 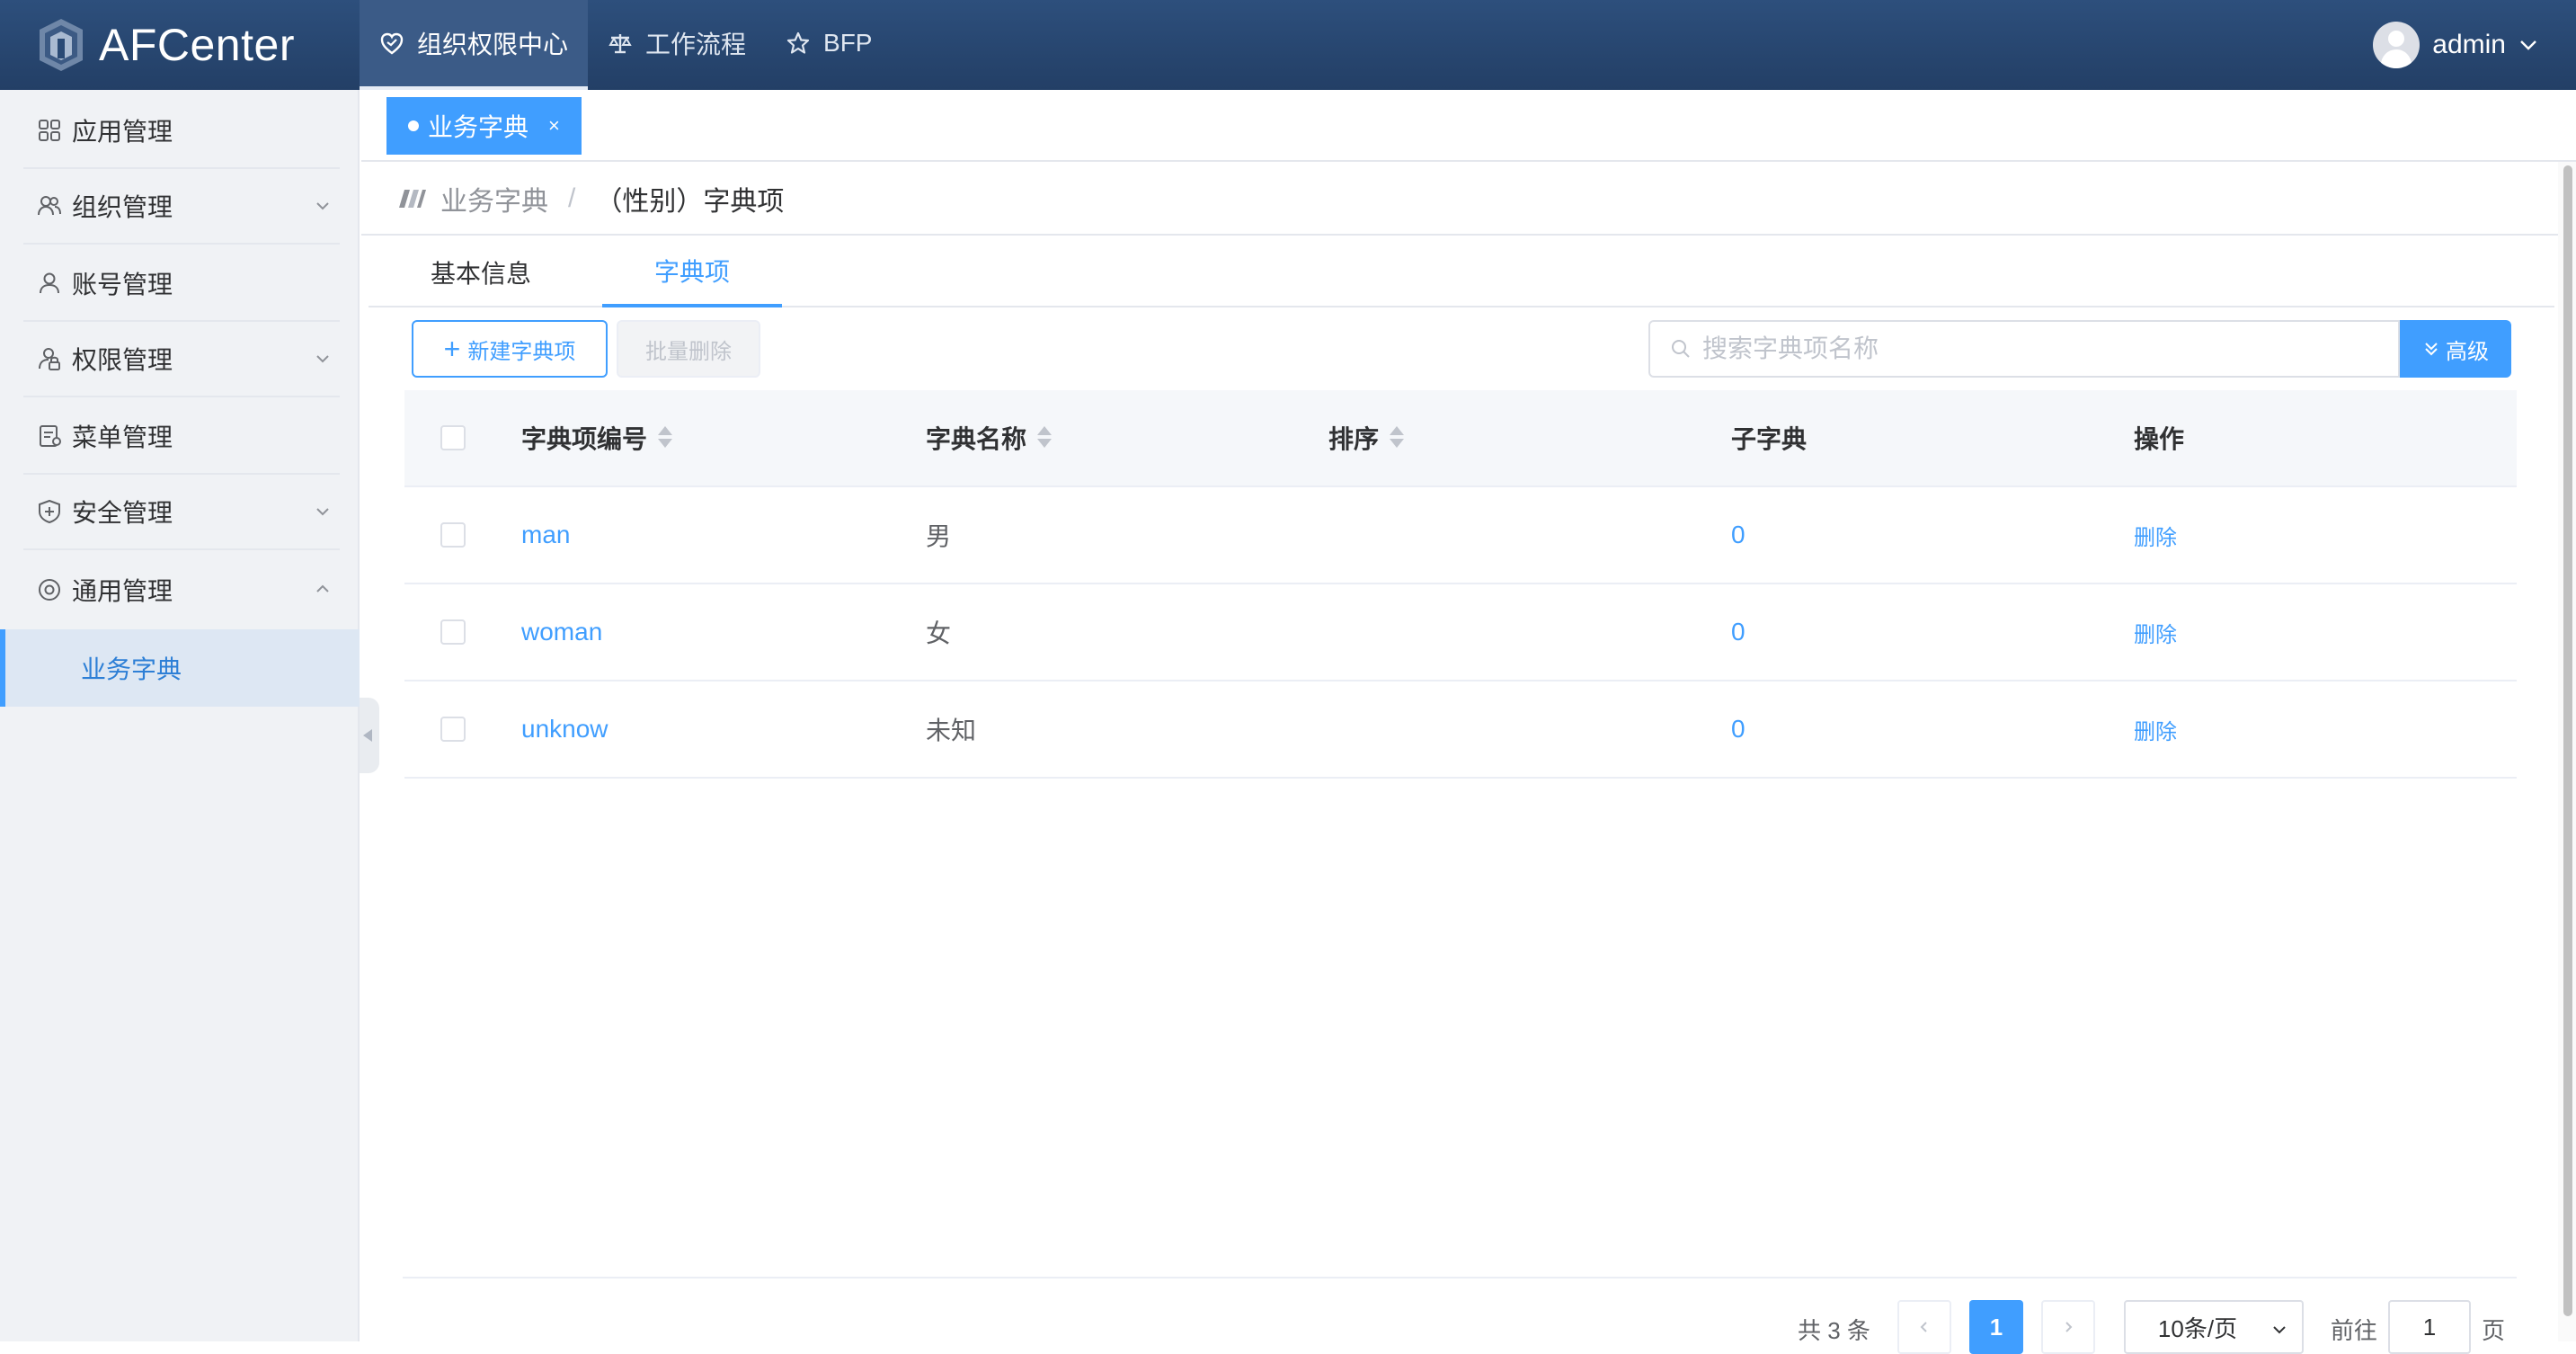 I want to click on sidebar: 应用管理 组织管理 账号管理 权限管理 菜单管理 安全管理 通用管理 业务字典, so click(x=180, y=716).